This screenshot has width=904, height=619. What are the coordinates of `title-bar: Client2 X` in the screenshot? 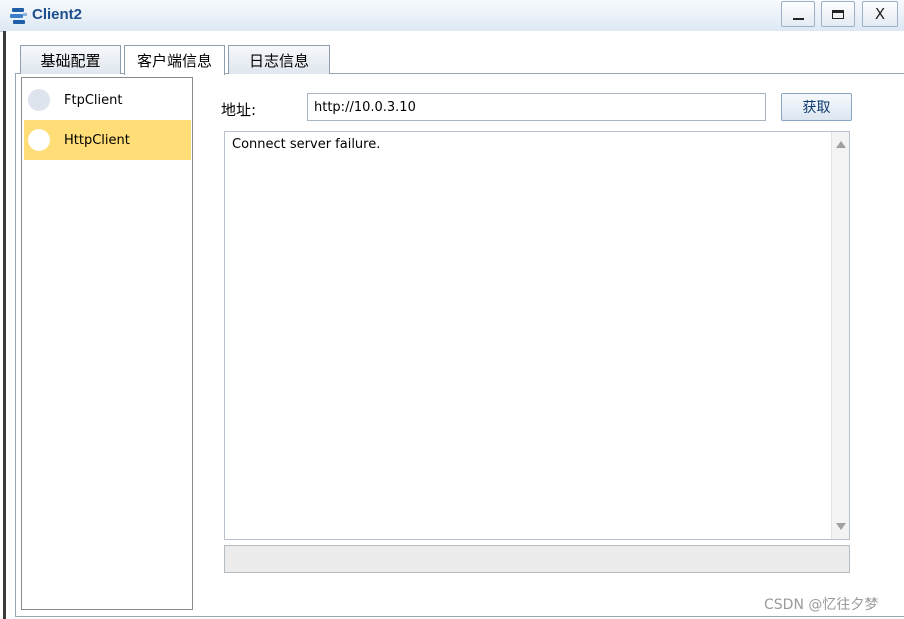 It's located at (452, 16).